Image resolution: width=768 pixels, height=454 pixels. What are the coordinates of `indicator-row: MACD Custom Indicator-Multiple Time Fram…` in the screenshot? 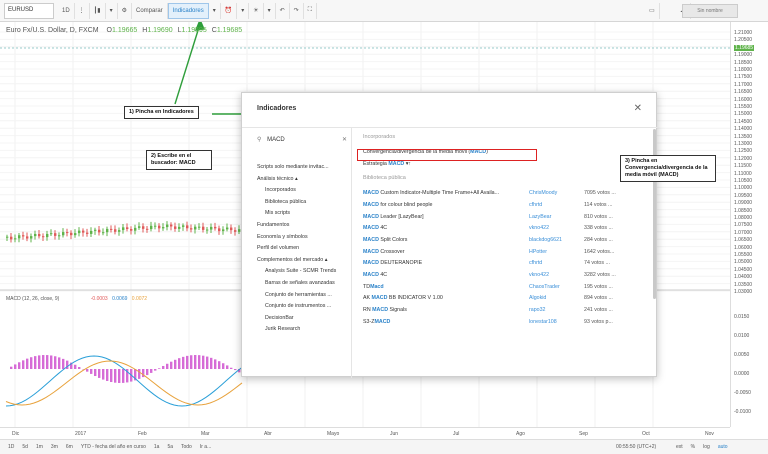 It's located at (505, 193).